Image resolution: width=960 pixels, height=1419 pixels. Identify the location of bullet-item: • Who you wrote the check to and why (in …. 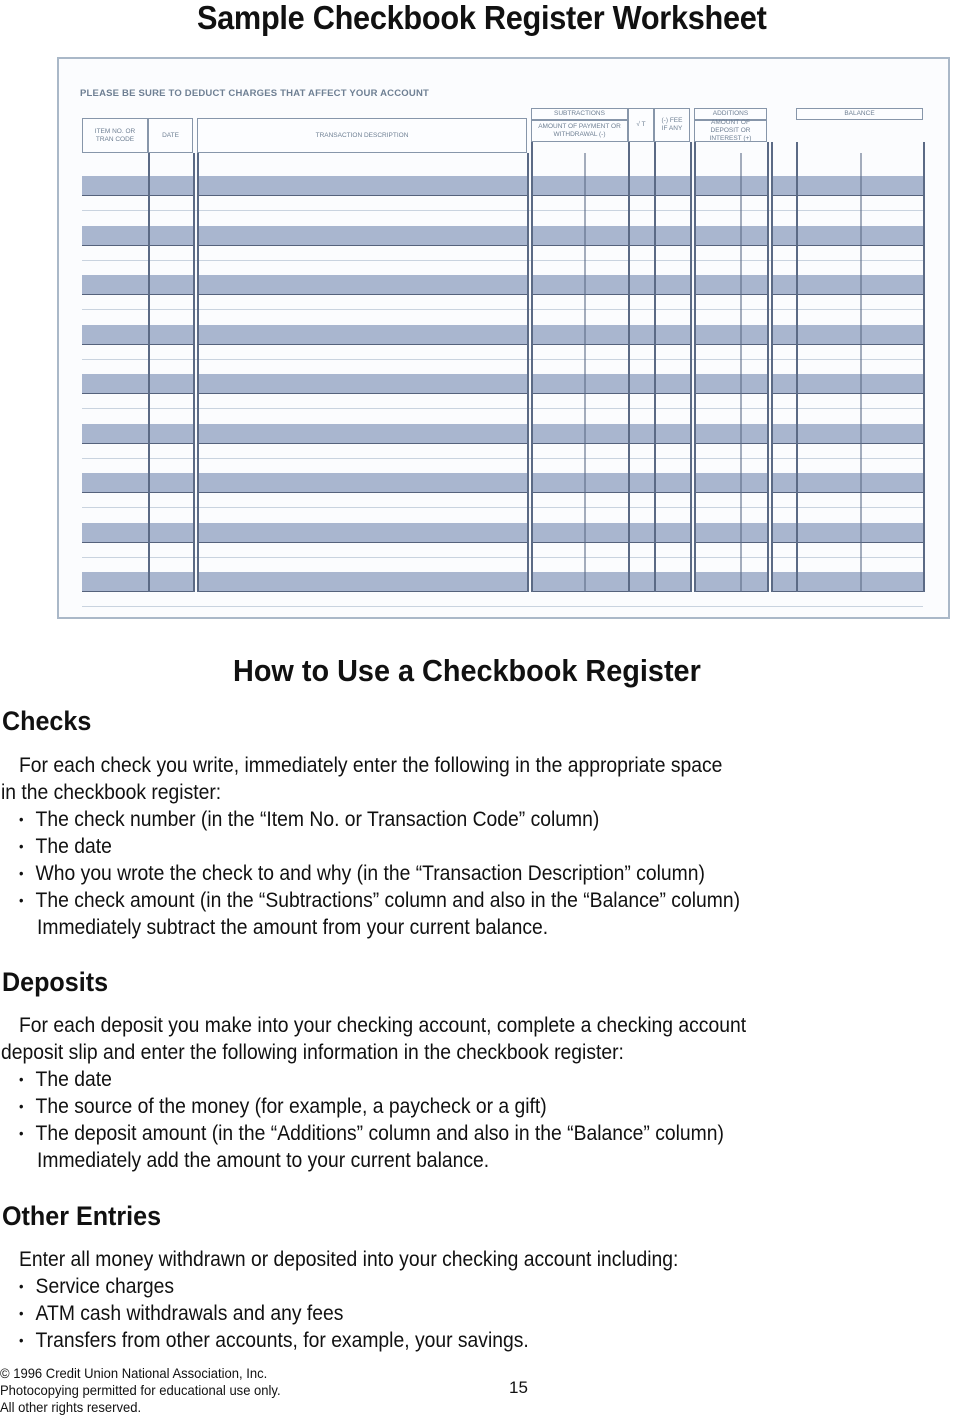
(362, 873).